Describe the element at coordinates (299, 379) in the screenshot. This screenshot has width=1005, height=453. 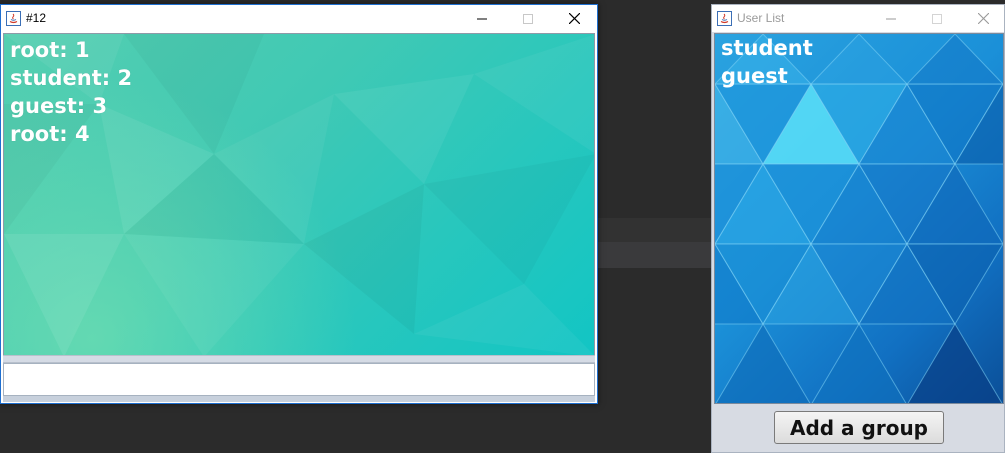
I see `message-input` at that location.